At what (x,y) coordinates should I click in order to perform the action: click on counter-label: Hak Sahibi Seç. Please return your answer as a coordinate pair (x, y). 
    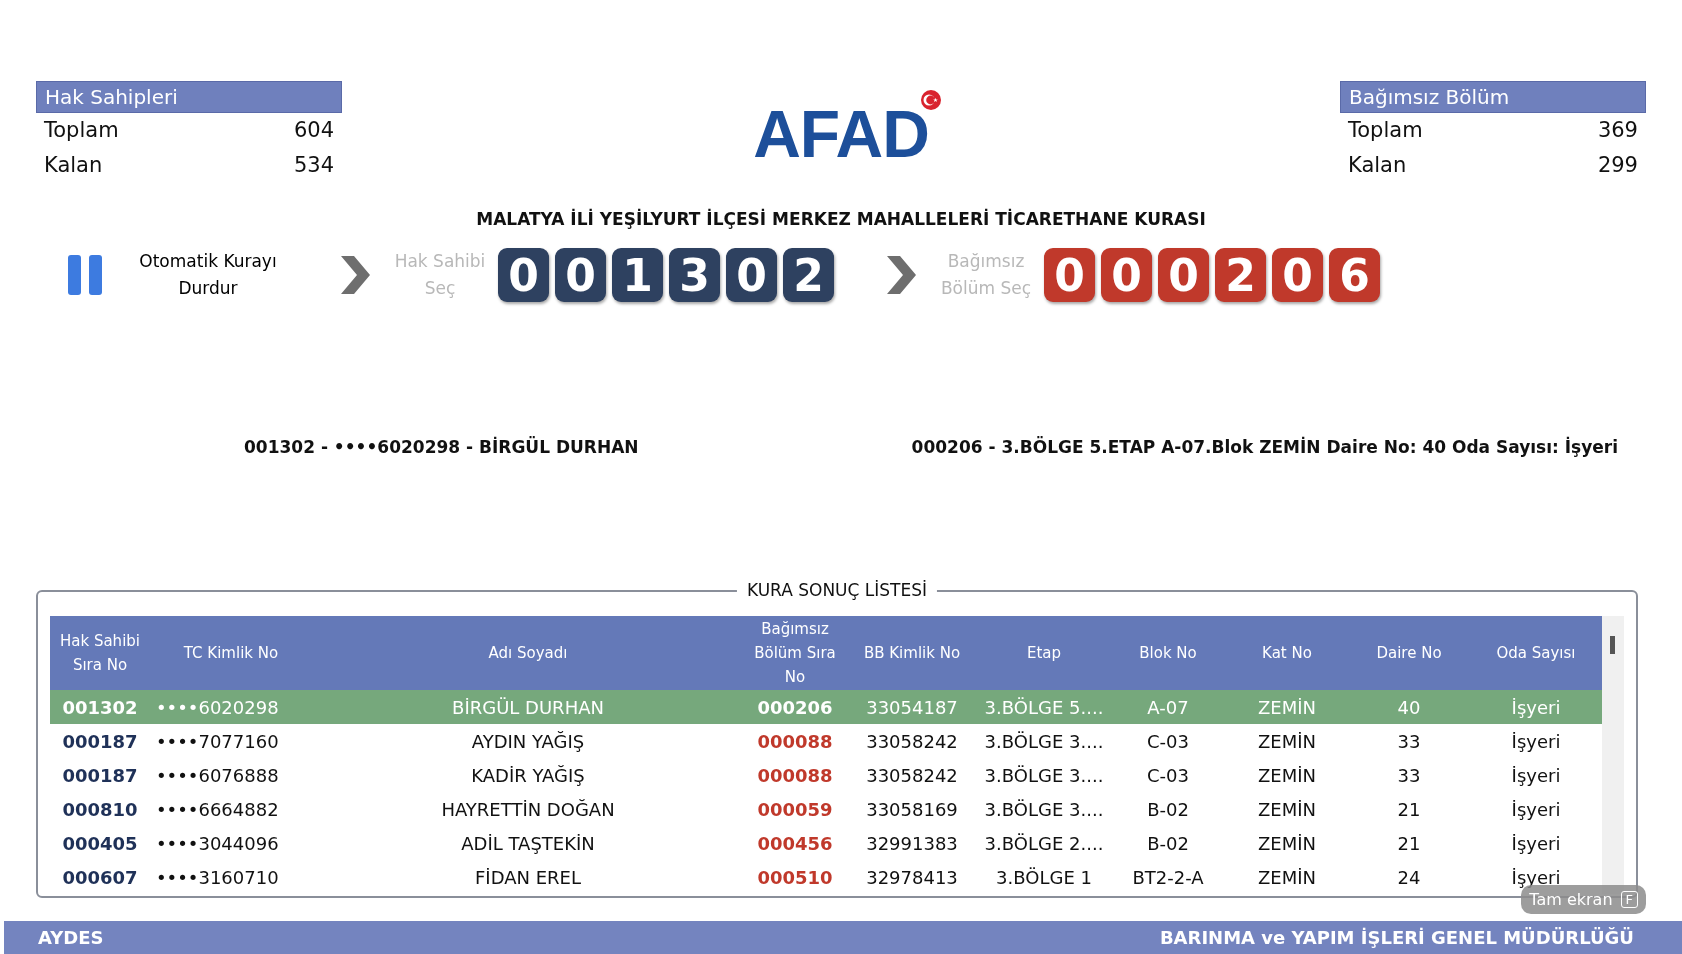
    Looking at the image, I should click on (440, 275).